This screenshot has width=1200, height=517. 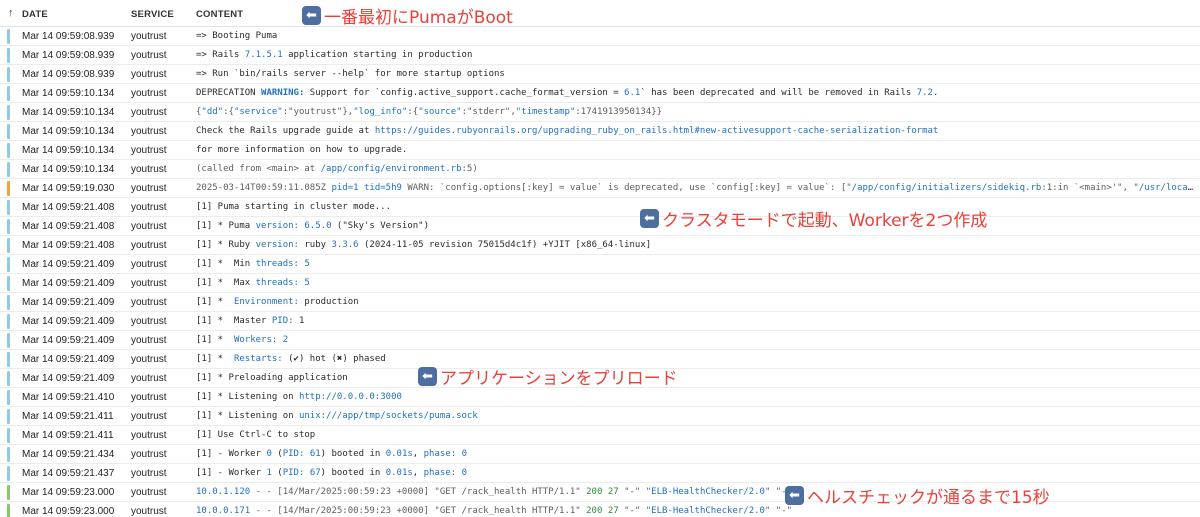 What do you see at coordinates (68, 321) in the screenshot?
I see `row-date: Mar 14 09:59:21.409` at bounding box center [68, 321].